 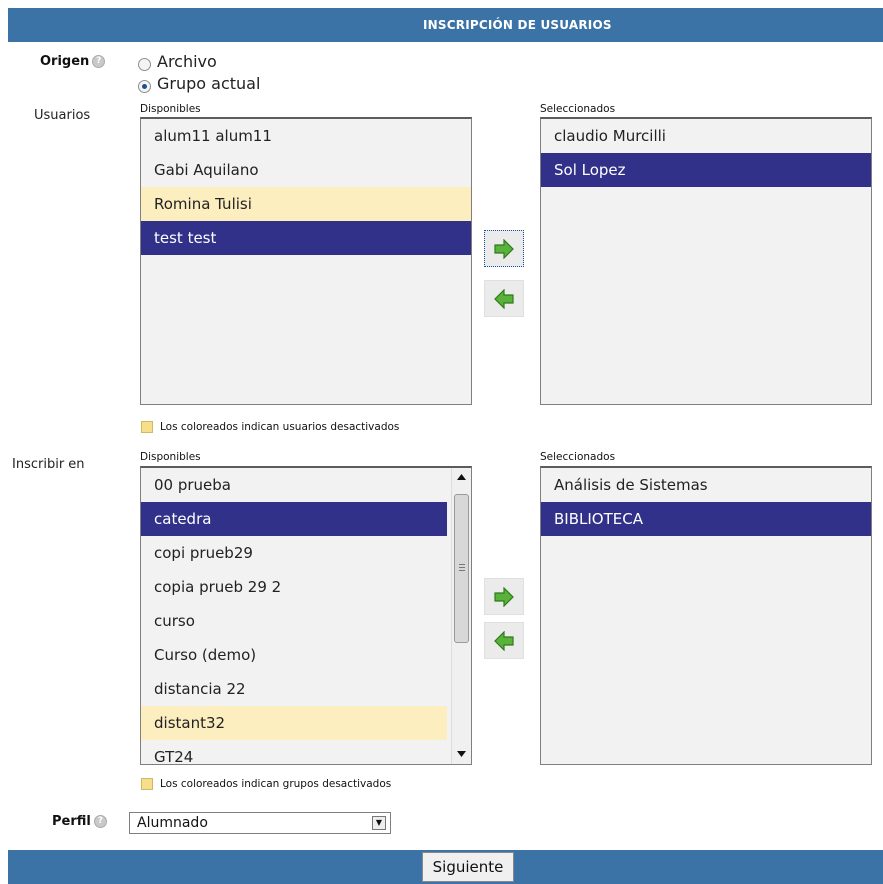 I want to click on vertical-scrollbar, so click(x=461, y=616).